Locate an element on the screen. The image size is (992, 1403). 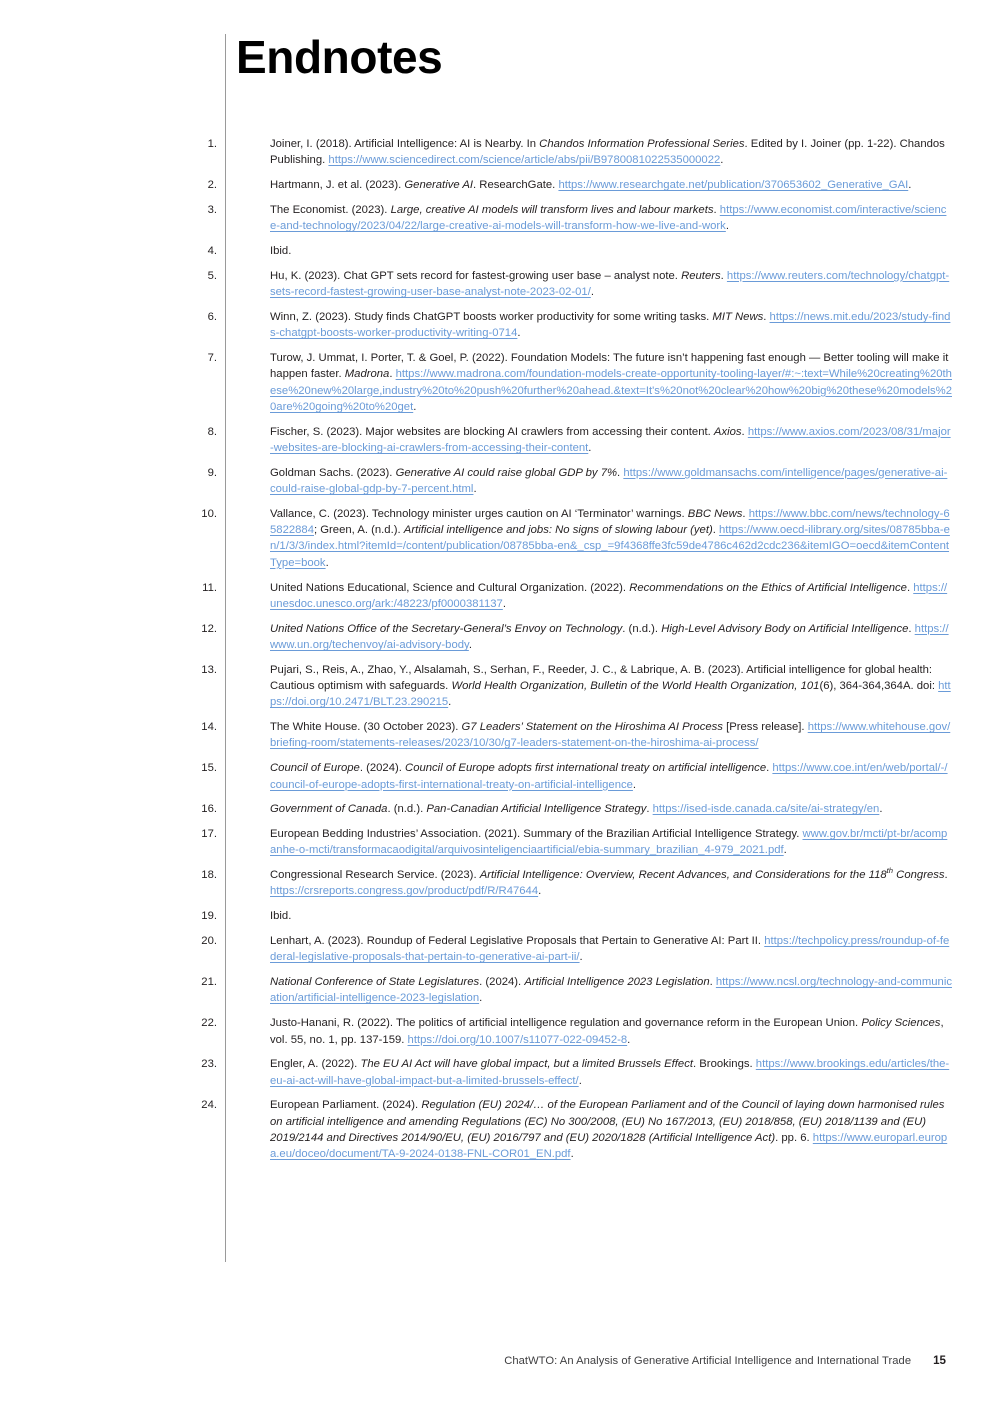
endnote-text-run: Hartmann, J. et al. (2023). is located at coordinates (337, 185).